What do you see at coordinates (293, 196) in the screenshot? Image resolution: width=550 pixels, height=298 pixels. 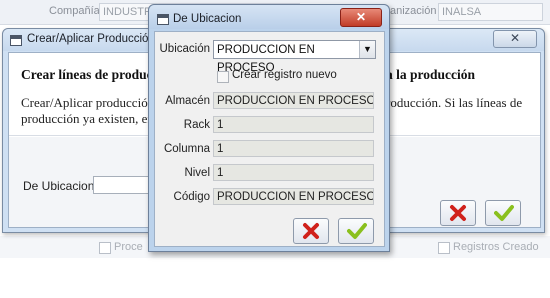 I see `codigo-field: PRODUCCION EN PROCESO` at bounding box center [293, 196].